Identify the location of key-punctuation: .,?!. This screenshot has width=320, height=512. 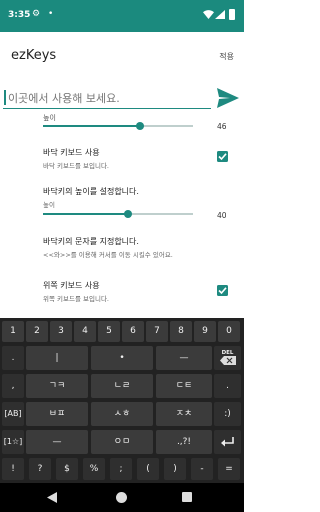
(184, 442).